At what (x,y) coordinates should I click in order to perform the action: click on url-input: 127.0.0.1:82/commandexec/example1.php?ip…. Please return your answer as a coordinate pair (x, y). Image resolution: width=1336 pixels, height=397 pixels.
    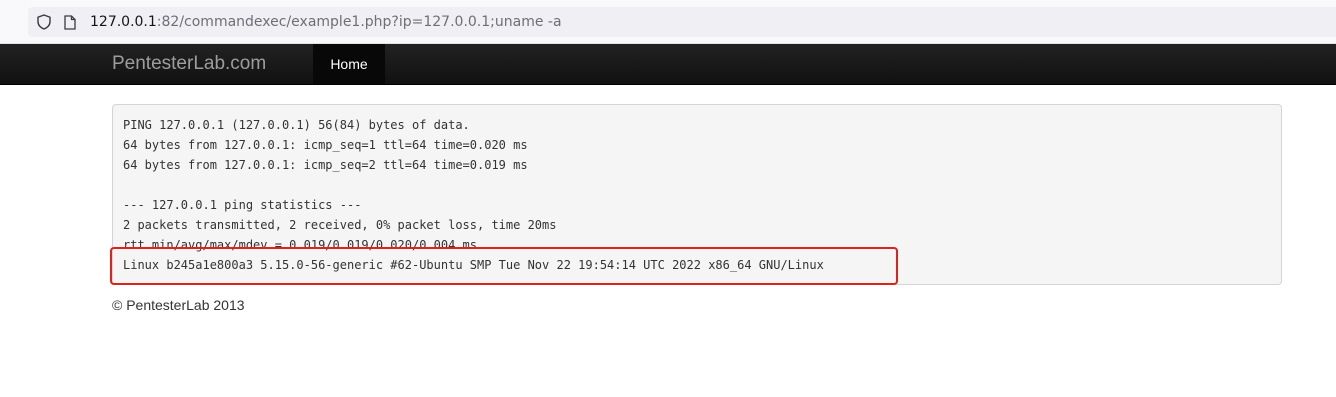
    Looking at the image, I should click on (326, 22).